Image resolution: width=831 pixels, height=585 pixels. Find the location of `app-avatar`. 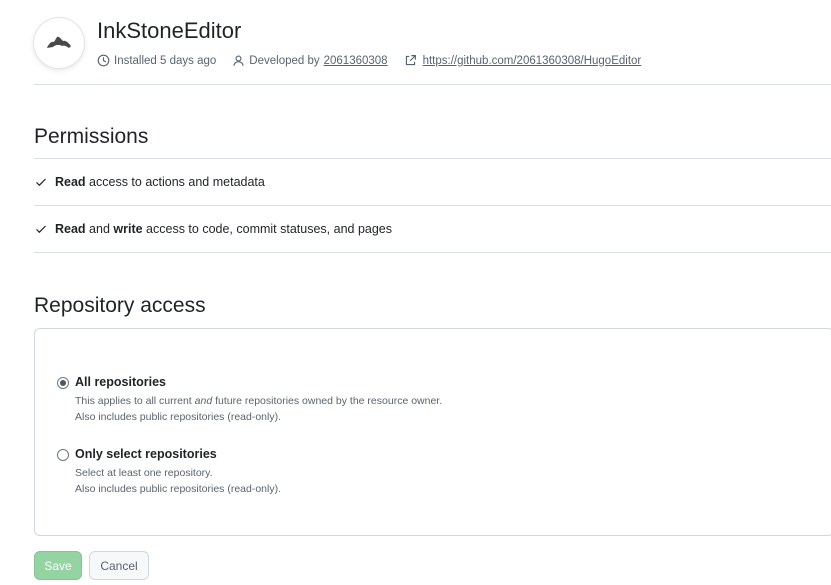

app-avatar is located at coordinates (59, 43).